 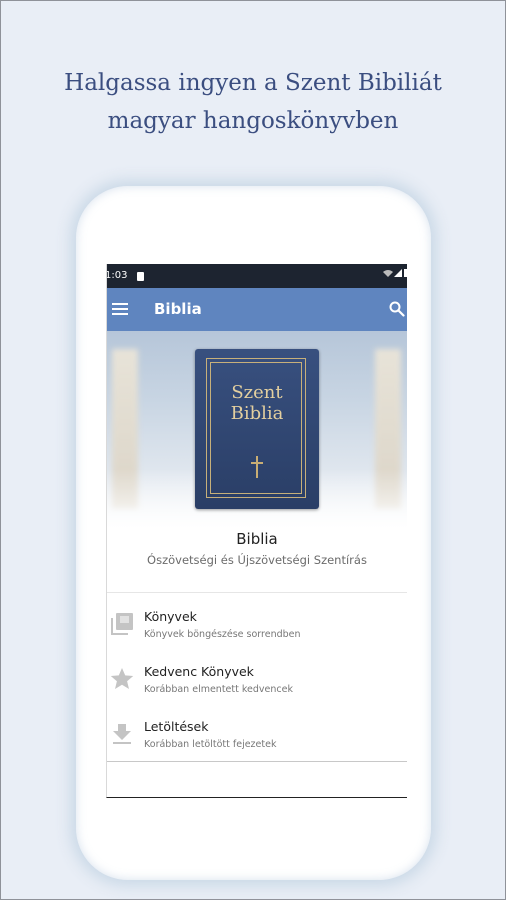 What do you see at coordinates (176, 726) in the screenshot?
I see `menu-item-label: Letöltések` at bounding box center [176, 726].